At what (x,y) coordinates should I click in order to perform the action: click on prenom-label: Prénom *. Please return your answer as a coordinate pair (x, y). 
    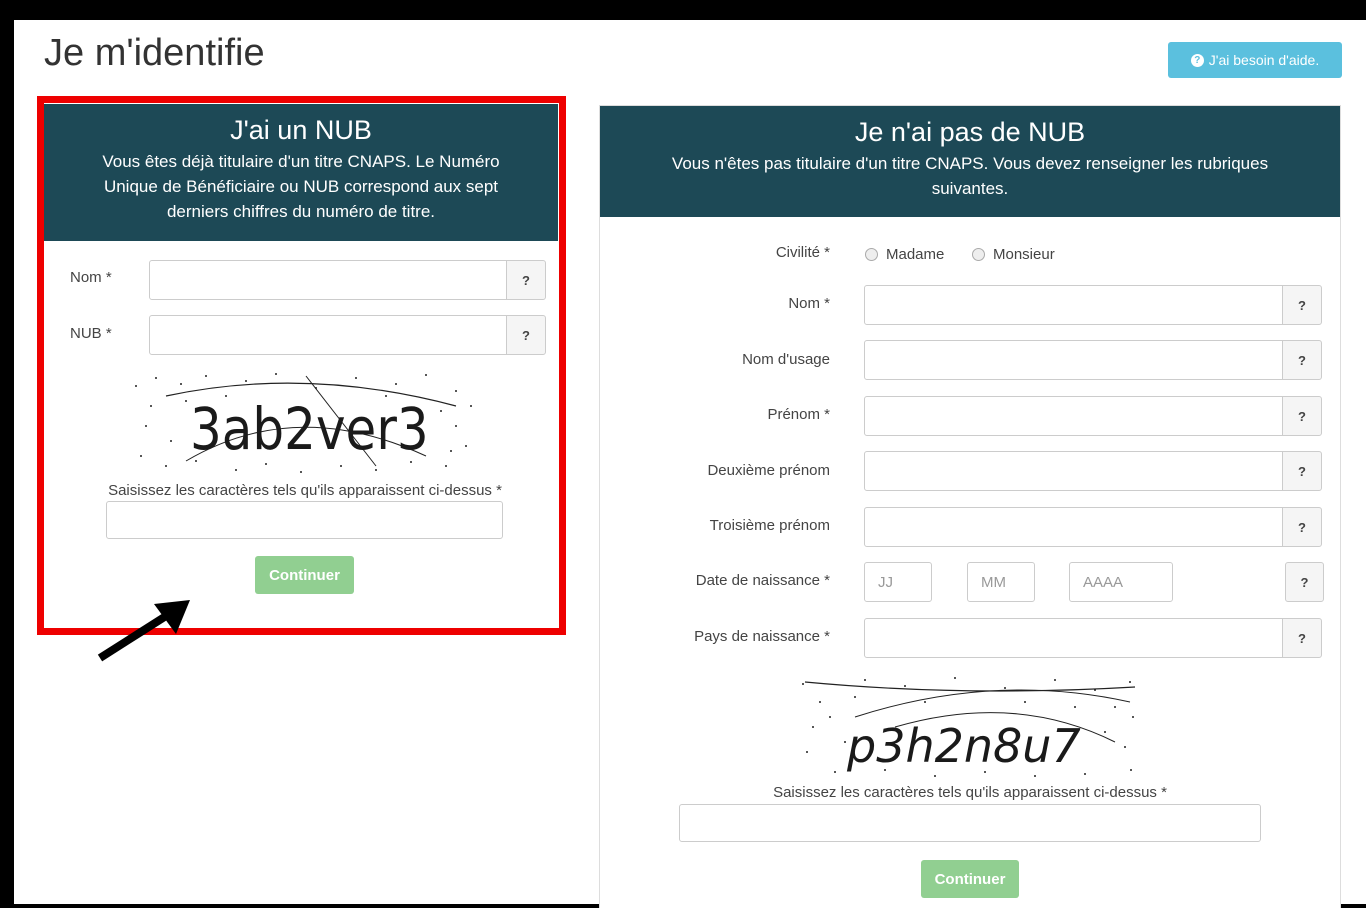
    Looking at the image, I should click on (798, 414).